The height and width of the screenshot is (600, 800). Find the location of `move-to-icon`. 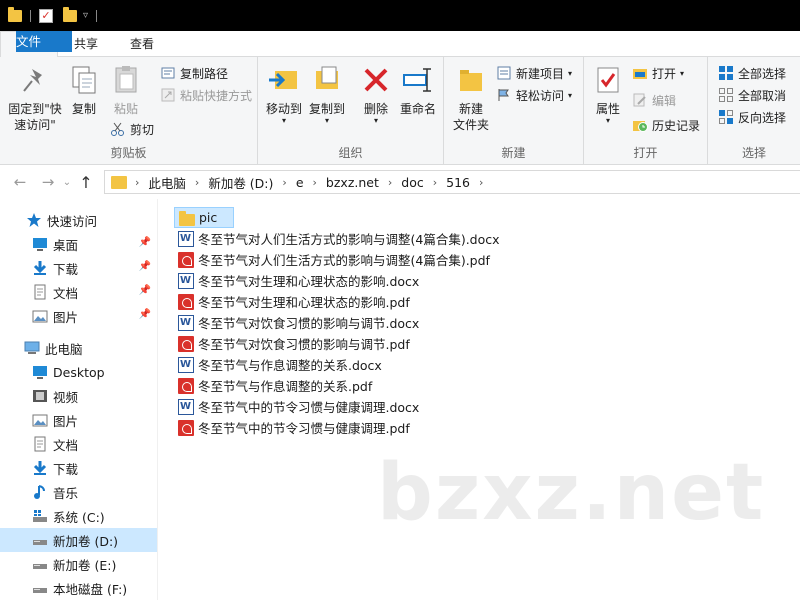

move-to-icon is located at coordinates (284, 80).